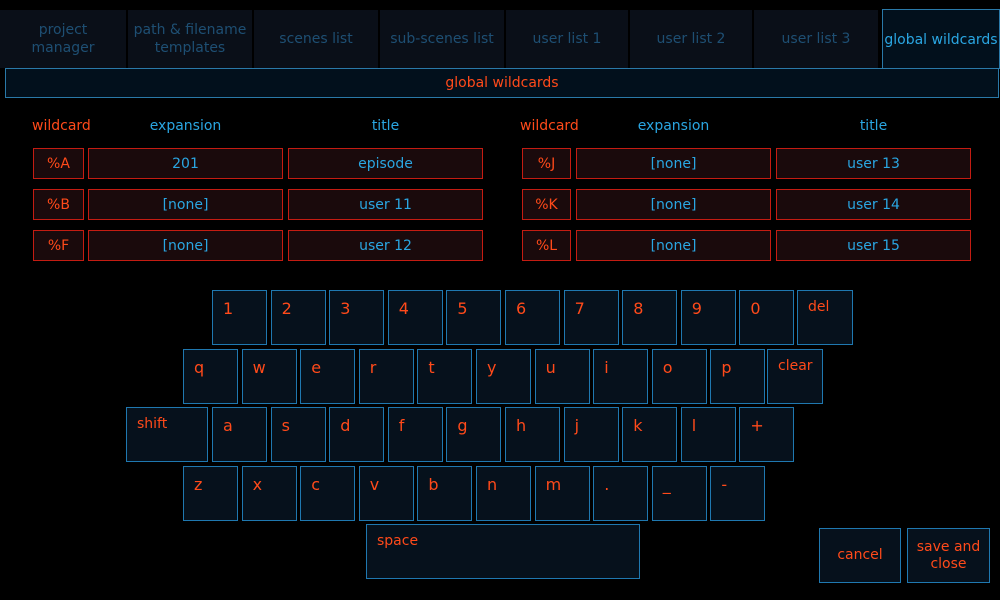 The height and width of the screenshot is (600, 1000). What do you see at coordinates (738, 493) in the screenshot?
I see `key--: -` at bounding box center [738, 493].